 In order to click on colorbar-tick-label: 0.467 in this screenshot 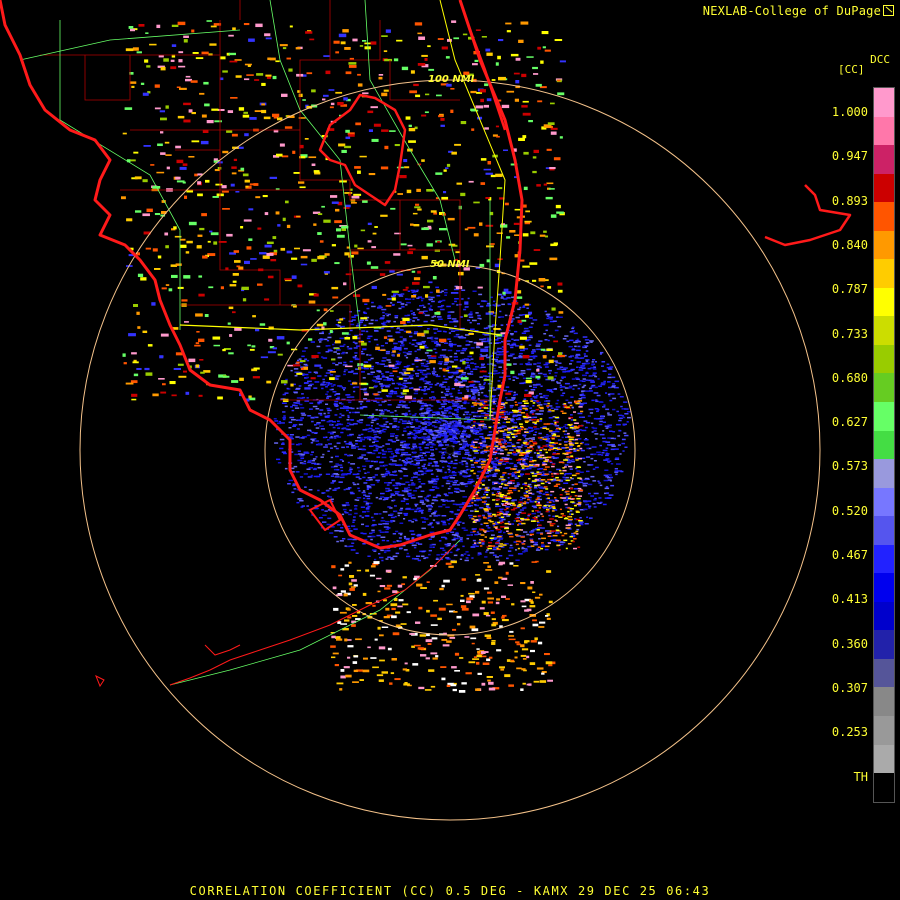, I will do `click(849, 555)`.